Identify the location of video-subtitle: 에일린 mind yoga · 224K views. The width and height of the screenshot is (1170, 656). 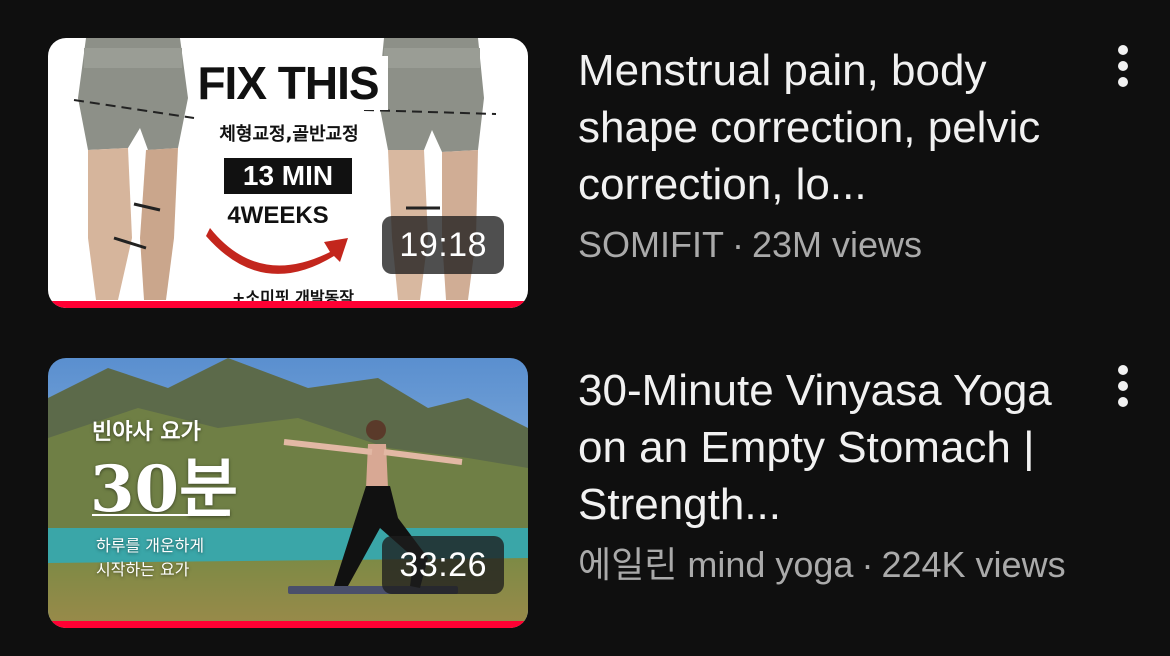
(828, 565).